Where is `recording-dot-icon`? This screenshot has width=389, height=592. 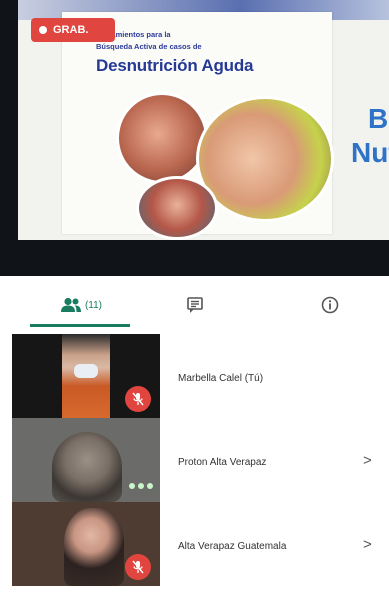 recording-dot-icon is located at coordinates (43, 30).